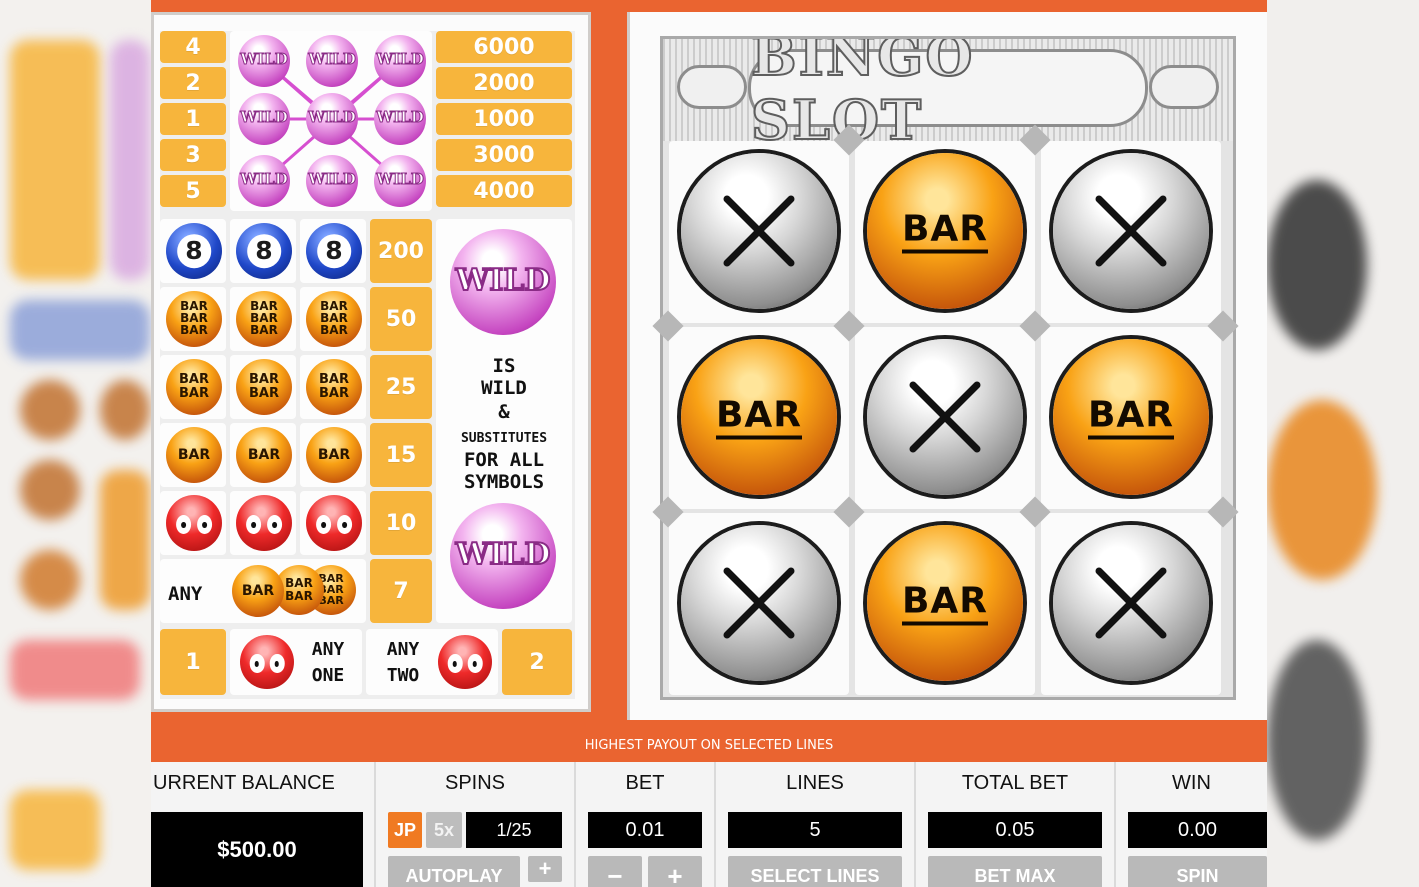 This screenshot has height=887, width=1419. What do you see at coordinates (444, 830) in the screenshot?
I see `five-x-button: 5x` at bounding box center [444, 830].